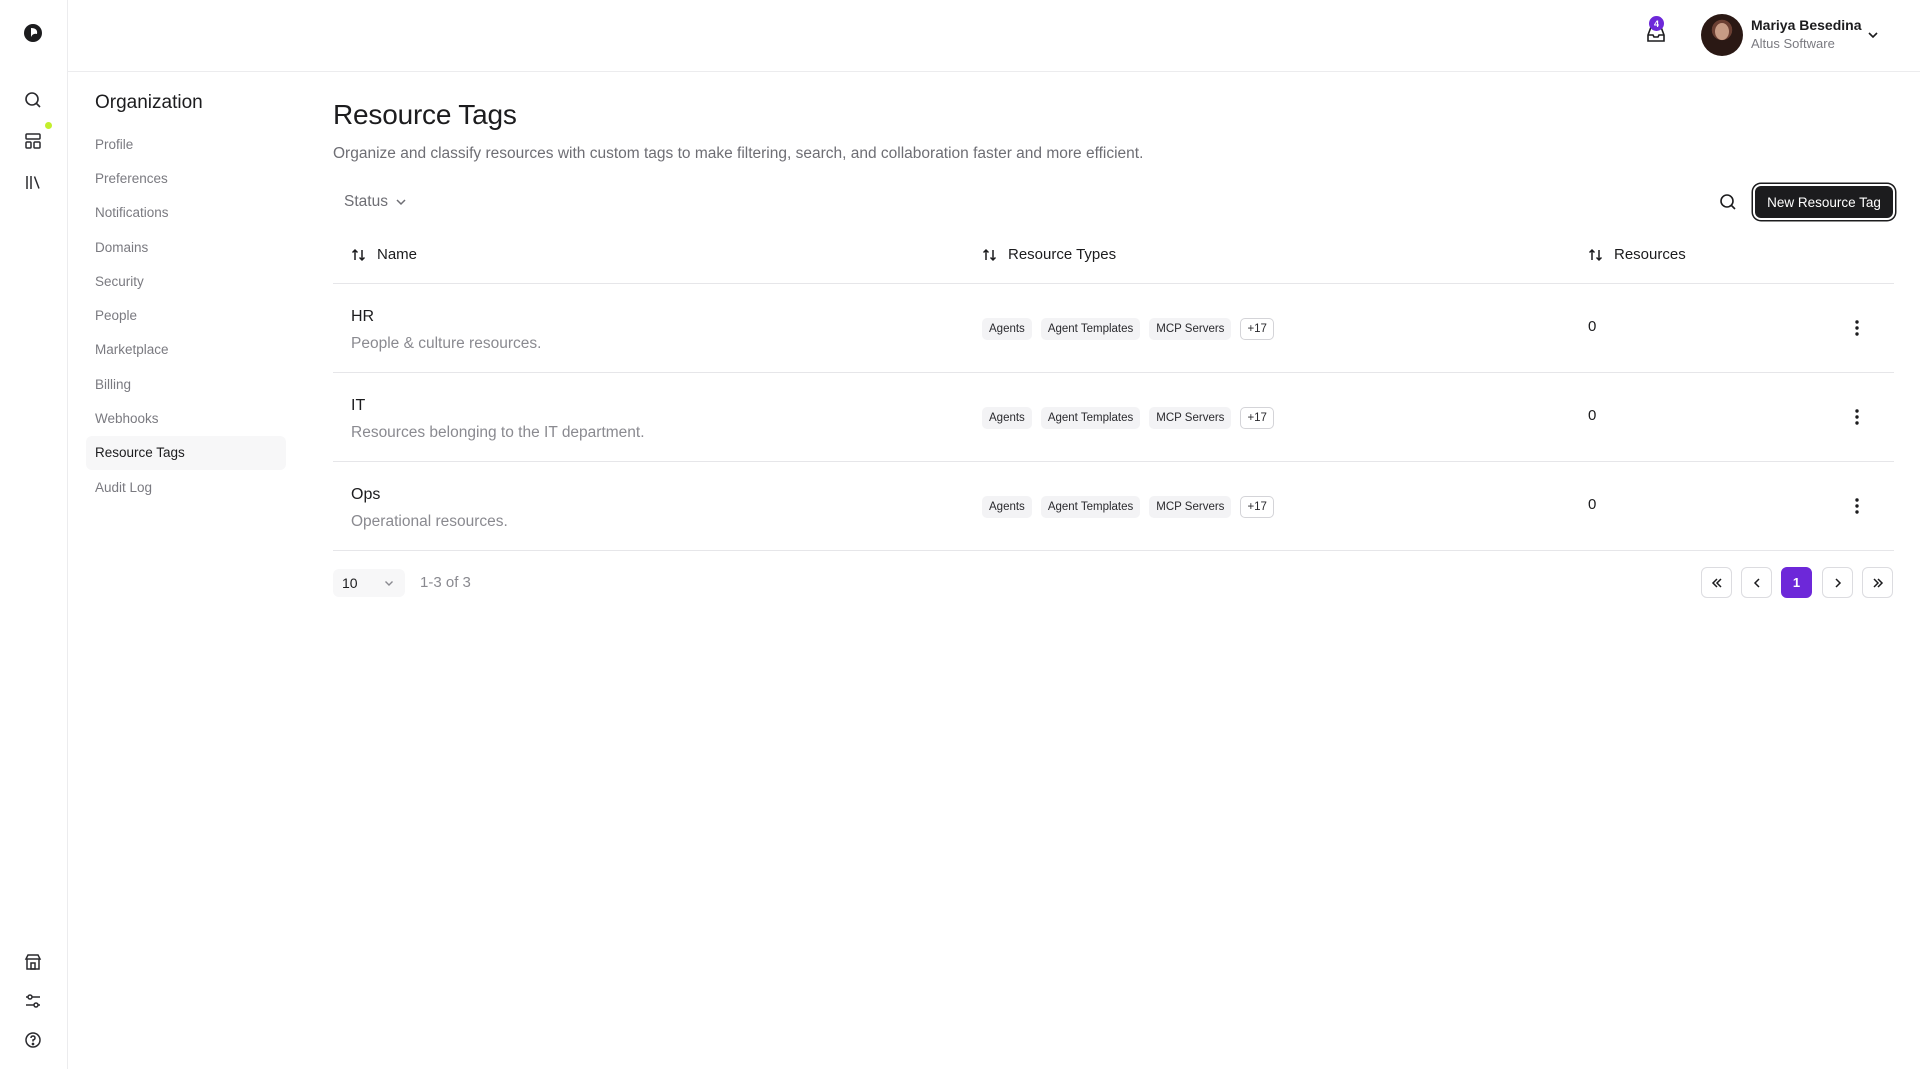 The width and height of the screenshot is (1920, 1069). Describe the element at coordinates (1656, 23) in the screenshot. I see `notification-badge: 4` at that location.